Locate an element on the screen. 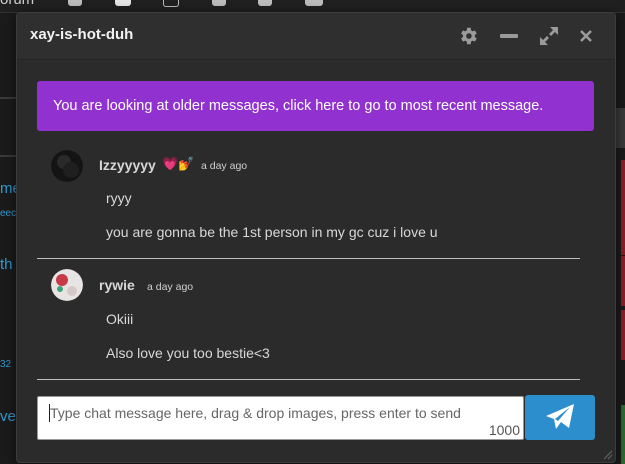 The width and height of the screenshot is (625, 464). forum-link-fragment: 32 is located at coordinates (5, 364).